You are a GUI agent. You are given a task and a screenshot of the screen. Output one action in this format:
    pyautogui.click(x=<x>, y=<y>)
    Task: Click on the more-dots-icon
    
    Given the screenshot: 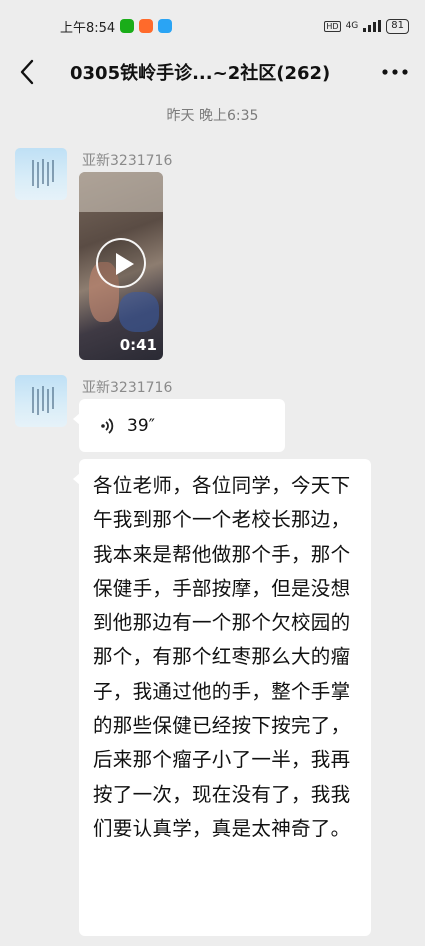 What is the action you would take?
    pyautogui.click(x=395, y=72)
    